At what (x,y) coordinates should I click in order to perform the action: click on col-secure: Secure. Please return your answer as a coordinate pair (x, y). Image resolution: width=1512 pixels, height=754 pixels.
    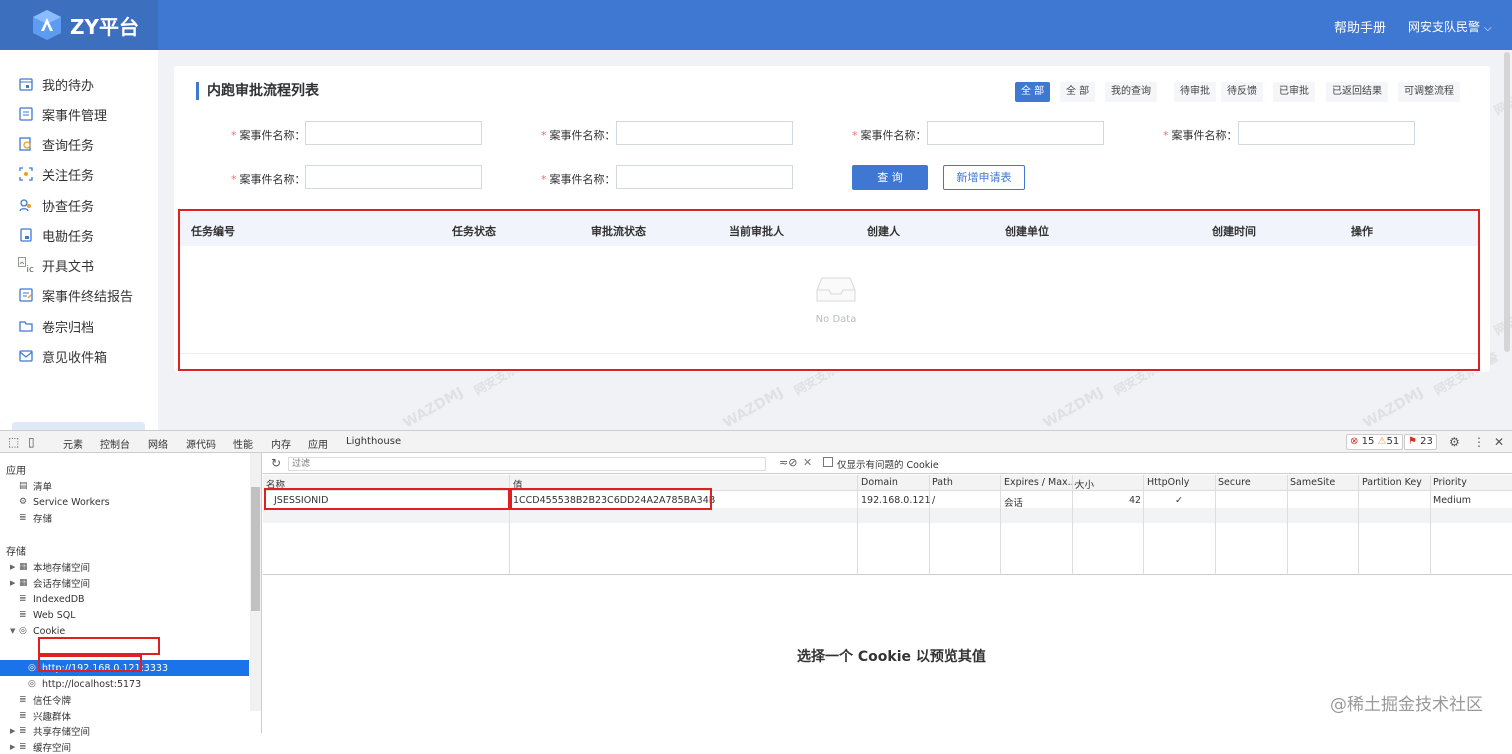
    Looking at the image, I should click on (1234, 482).